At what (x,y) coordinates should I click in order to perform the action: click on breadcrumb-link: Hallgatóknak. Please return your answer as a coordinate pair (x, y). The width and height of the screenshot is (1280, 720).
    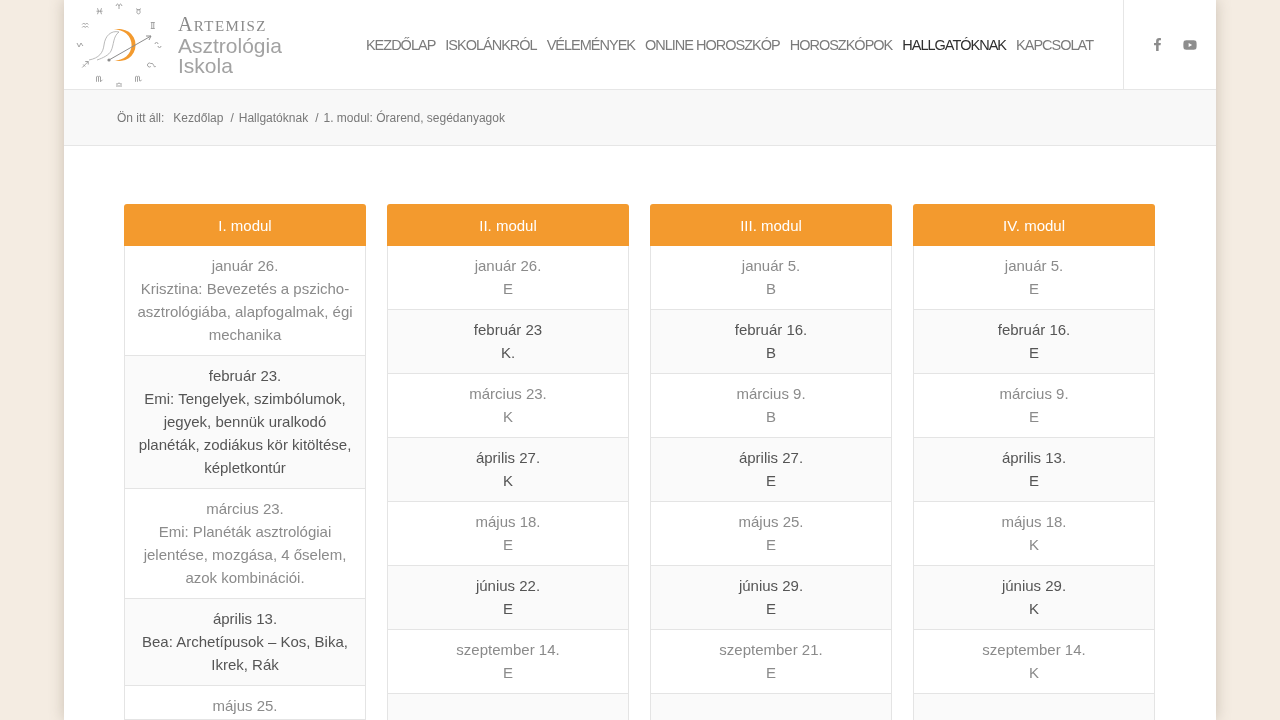
    Looking at the image, I should click on (273, 117).